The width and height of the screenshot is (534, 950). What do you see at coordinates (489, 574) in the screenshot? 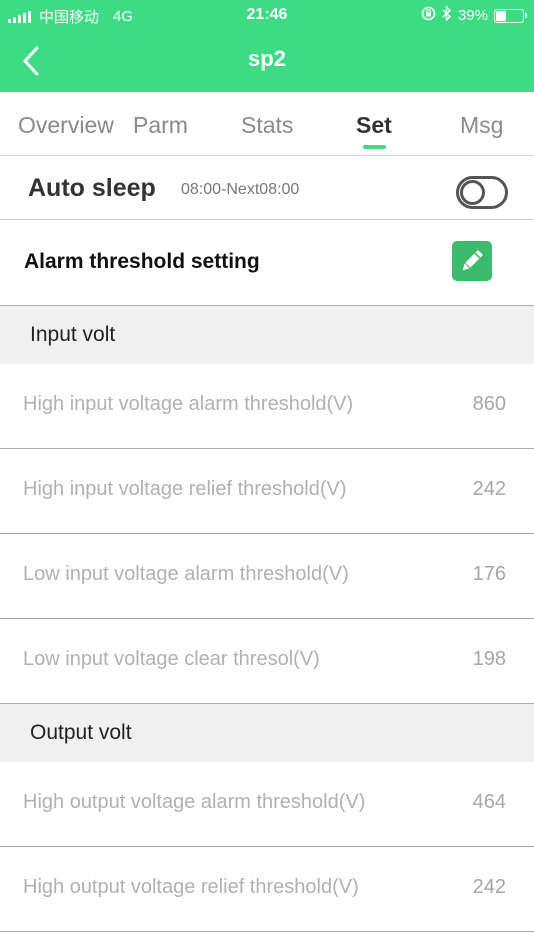
I see `item-value: 176` at bounding box center [489, 574].